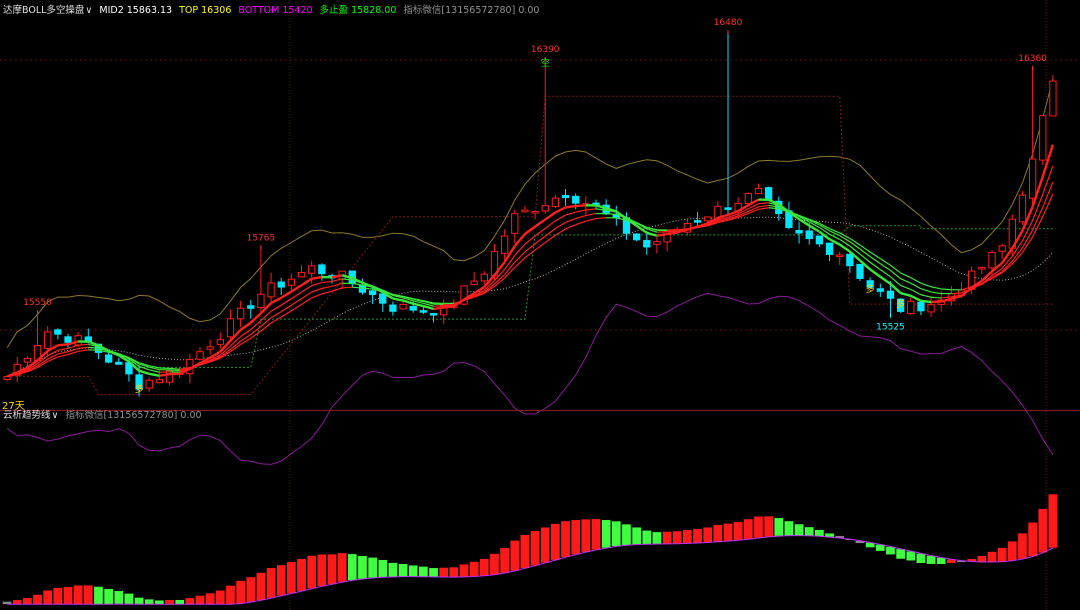 The width and height of the screenshot is (1080, 610). Describe the element at coordinates (471, 10) in the screenshot. I see `indicator-misc: 指标微信[13156572780] 0.00` at that location.